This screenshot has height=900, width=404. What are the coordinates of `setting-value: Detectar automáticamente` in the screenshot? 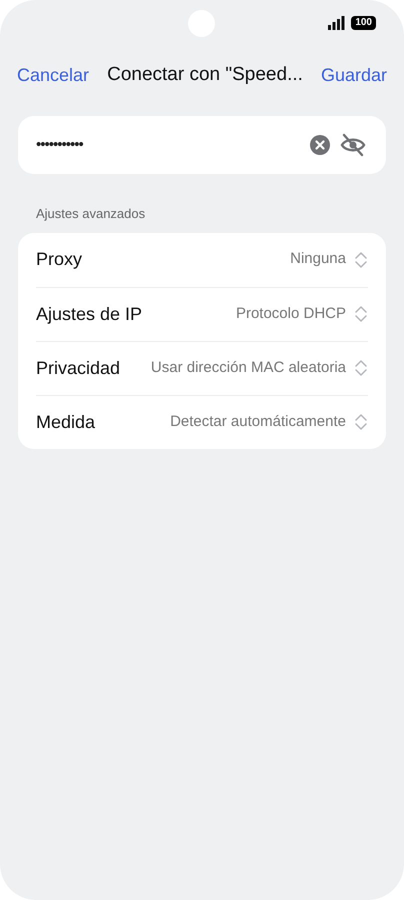 It's located at (257, 422).